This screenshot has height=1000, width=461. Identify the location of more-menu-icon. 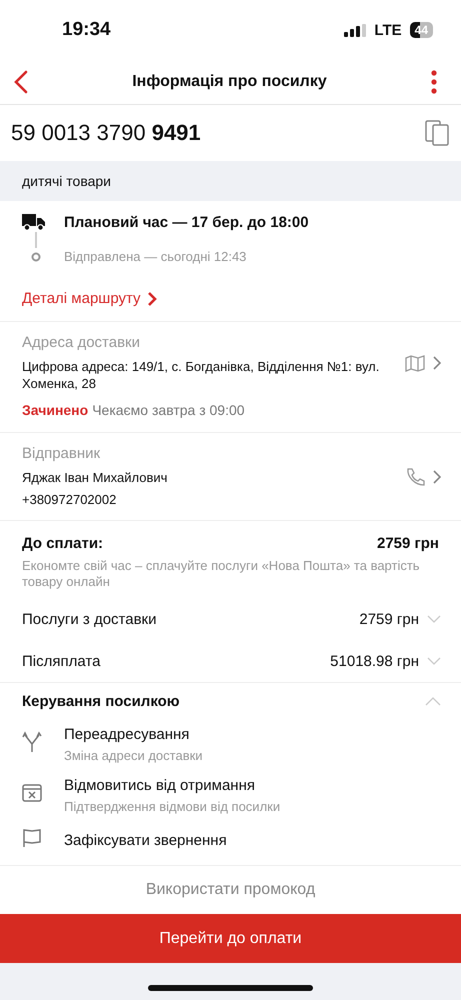
(433, 82).